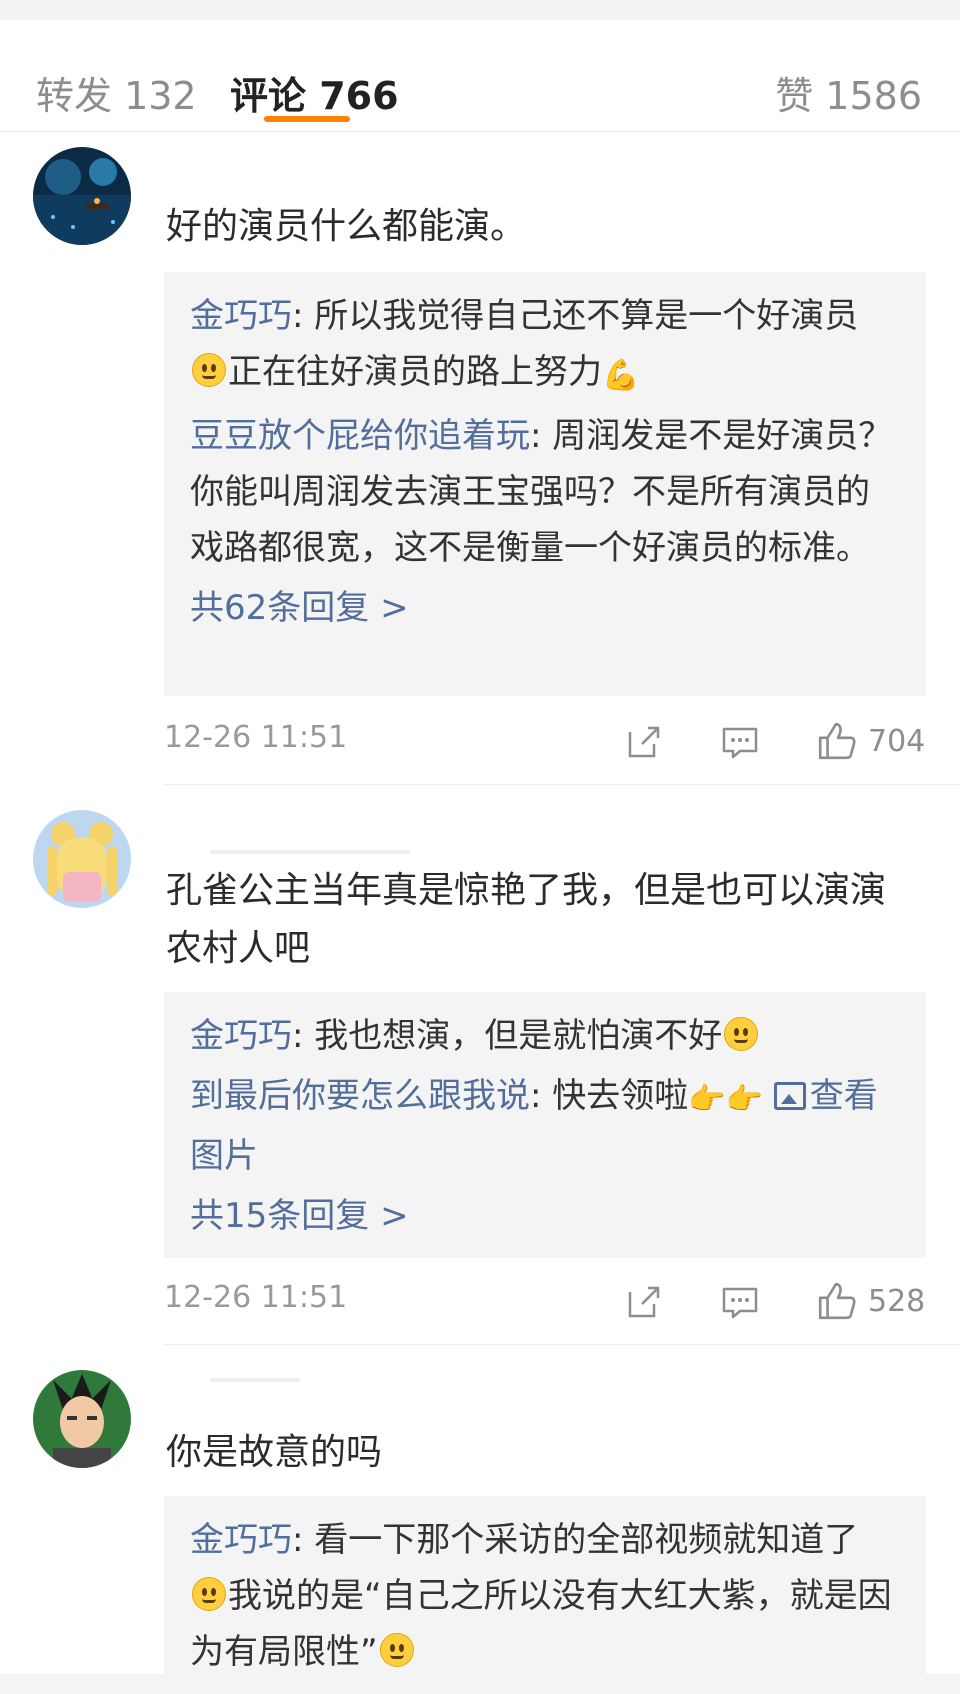 The image size is (960, 1694). Describe the element at coordinates (621, 375) in the screenshot. I see `flex-emoji-icon: 💪` at that location.